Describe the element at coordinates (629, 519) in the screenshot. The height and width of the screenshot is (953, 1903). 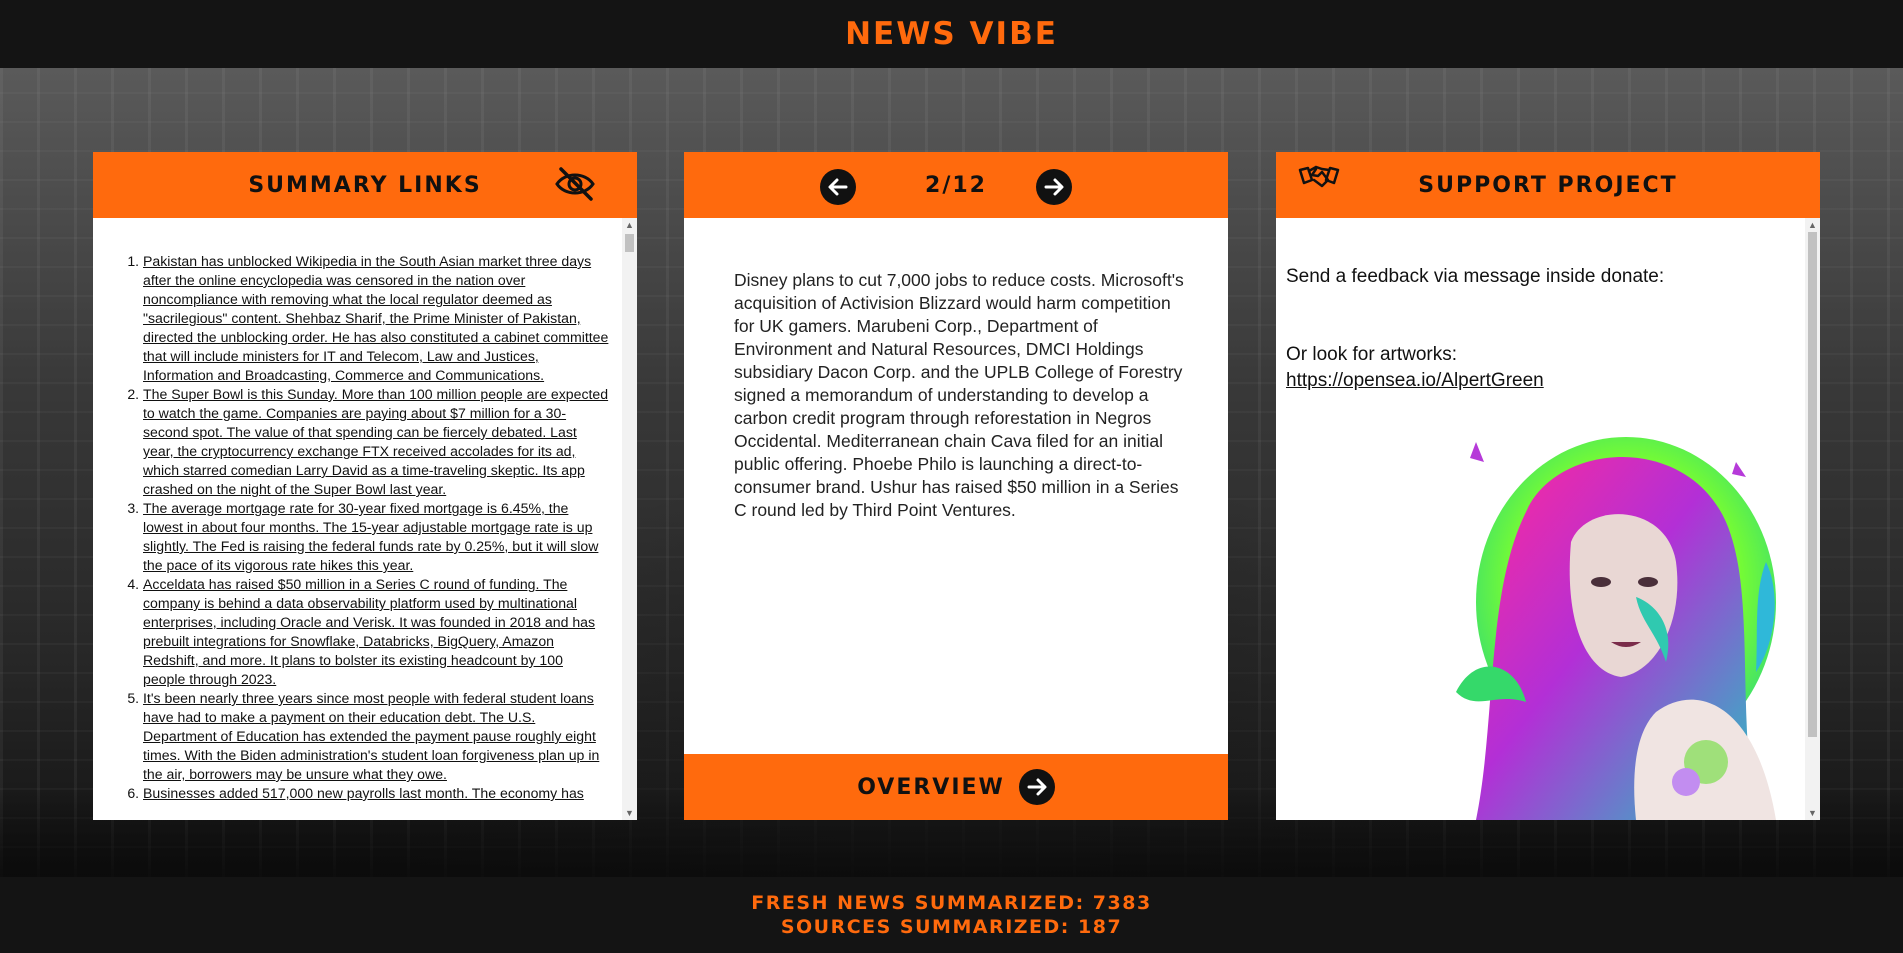
I see `summary-scrollbar: ▲ ▼` at that location.